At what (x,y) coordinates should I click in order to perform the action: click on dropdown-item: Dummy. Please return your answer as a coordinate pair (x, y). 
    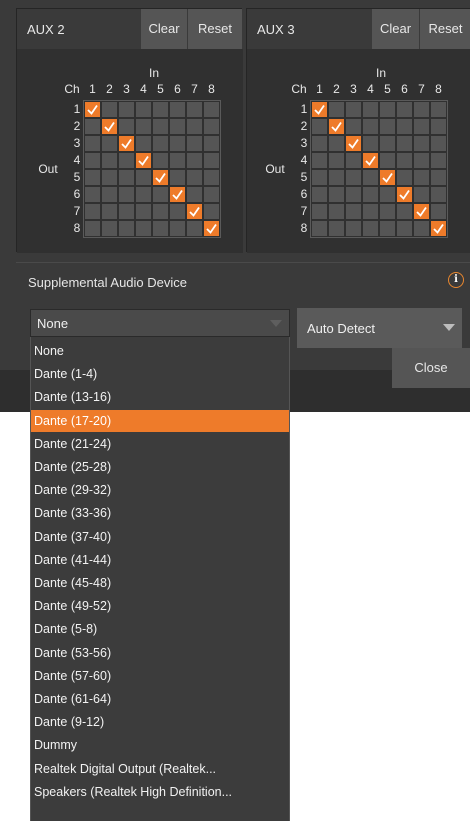
    Looking at the image, I should click on (160, 745).